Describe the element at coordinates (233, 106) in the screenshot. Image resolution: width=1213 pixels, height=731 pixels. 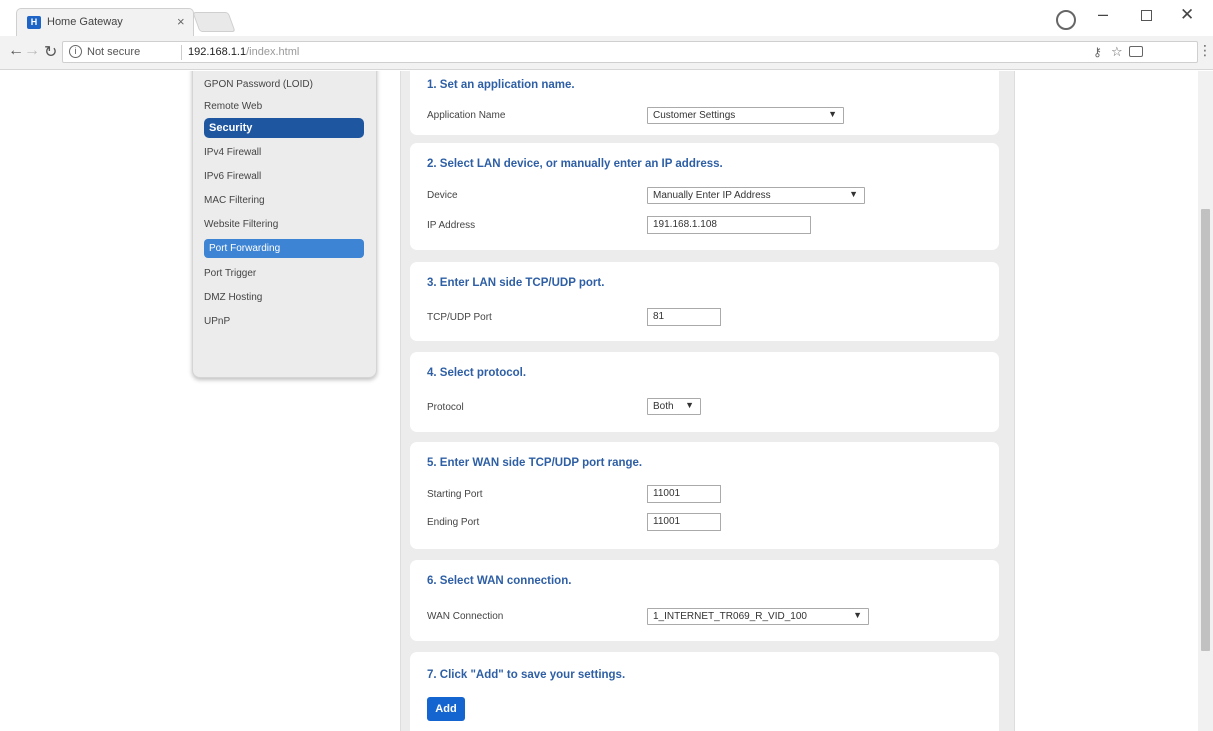
I see `sidebar-item-remote-web: Remote Web` at that location.